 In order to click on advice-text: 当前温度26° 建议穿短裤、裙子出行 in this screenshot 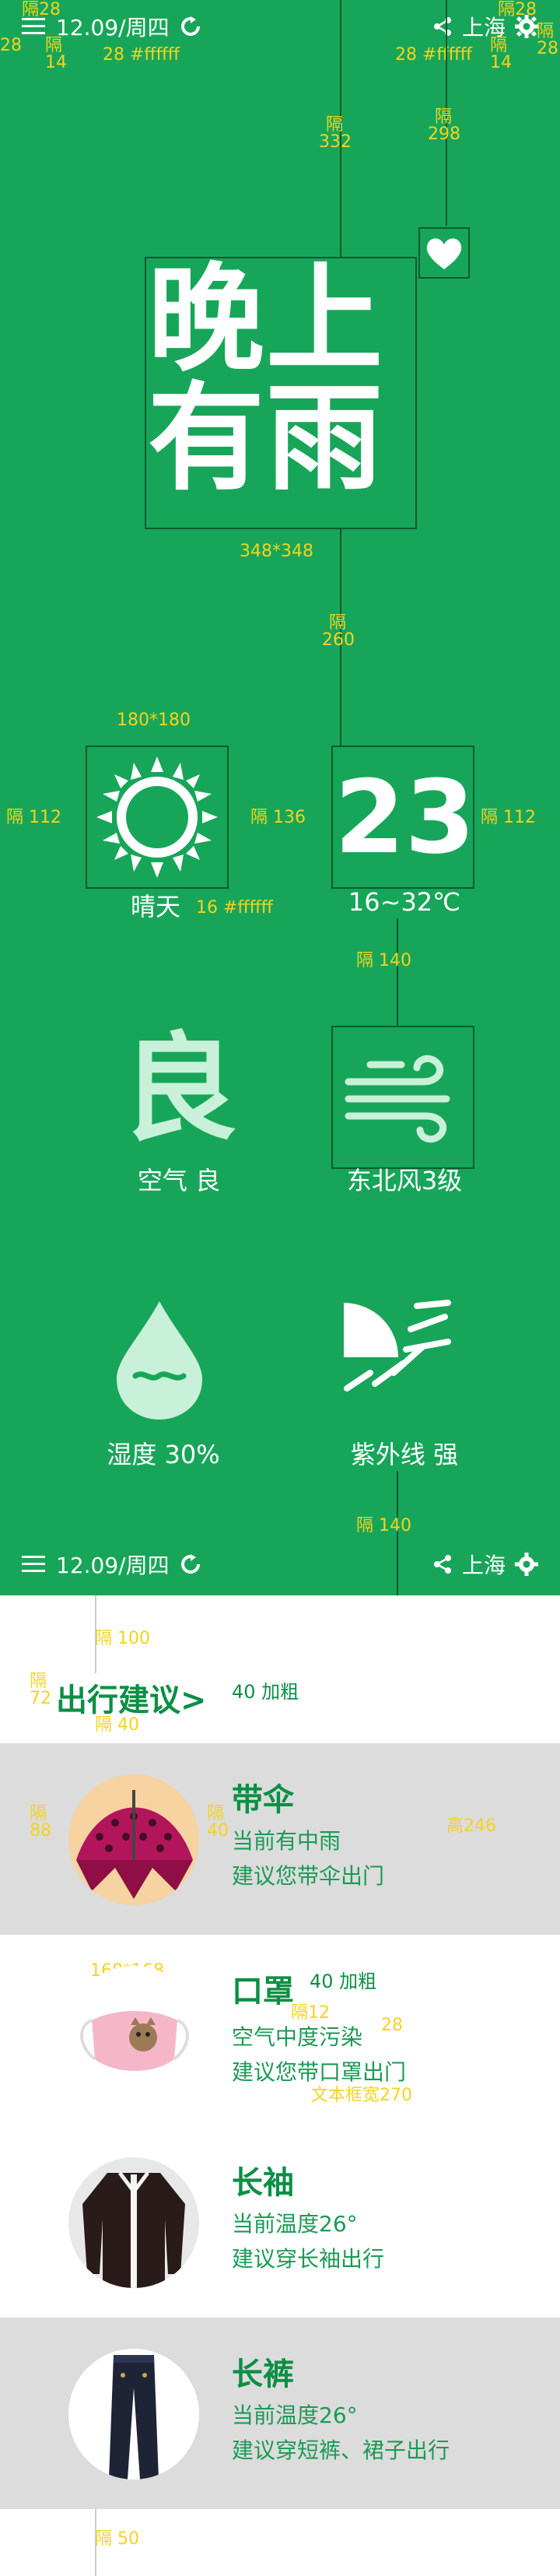, I will do `click(341, 2434)`.